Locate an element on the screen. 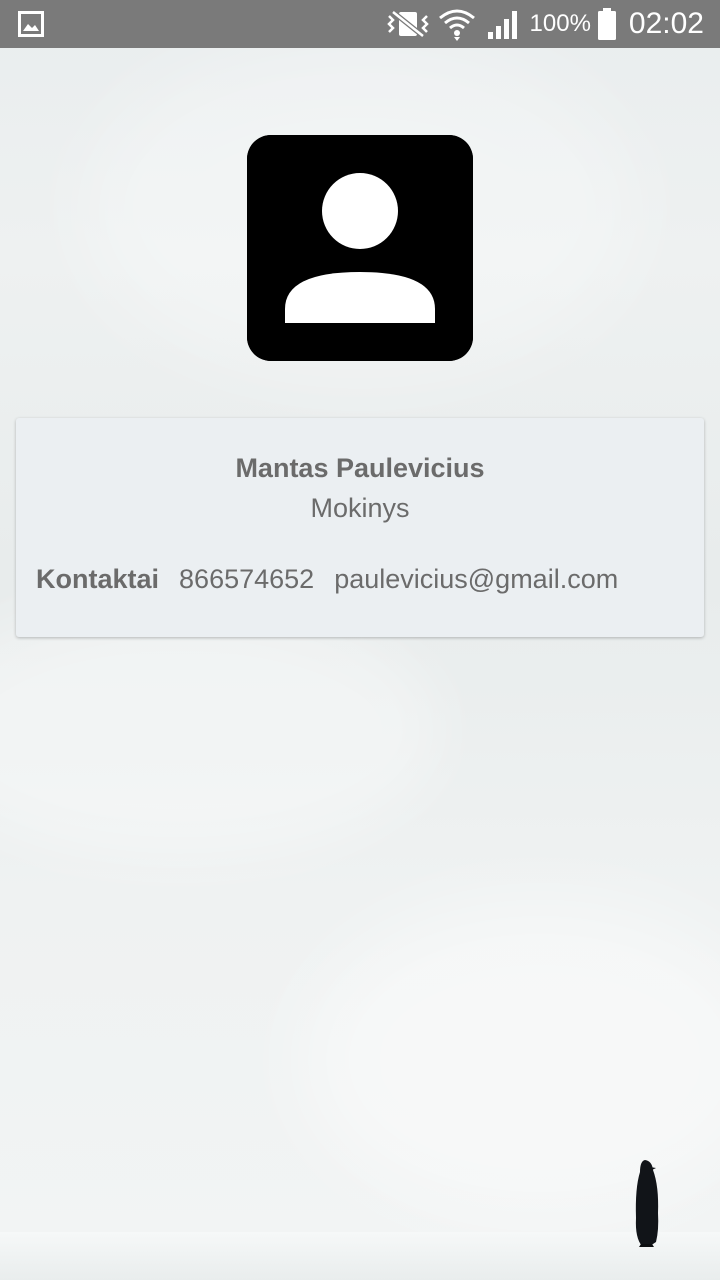  account-box-icon is located at coordinates (360, 248).